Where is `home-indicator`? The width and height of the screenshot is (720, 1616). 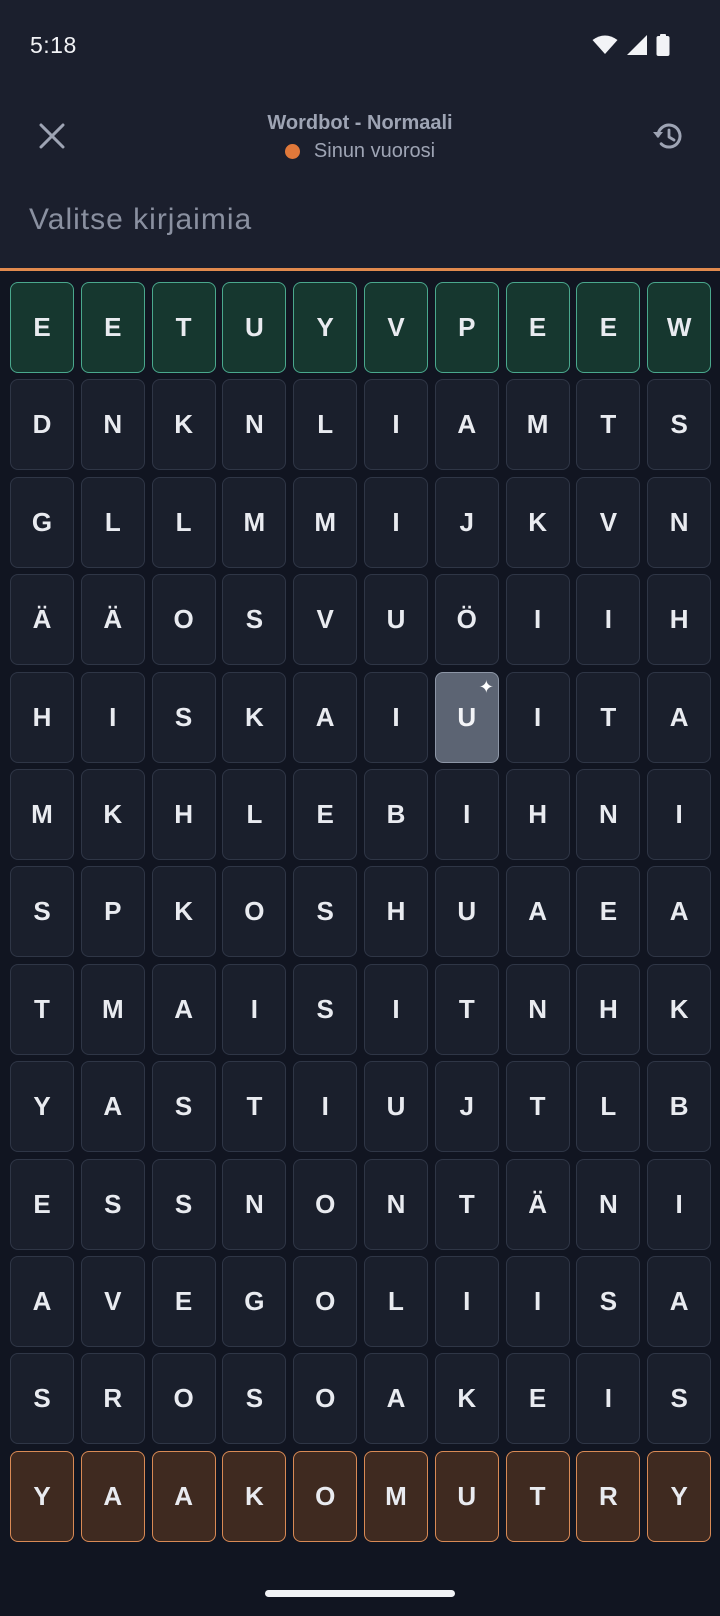
home-indicator is located at coordinates (360, 1593).